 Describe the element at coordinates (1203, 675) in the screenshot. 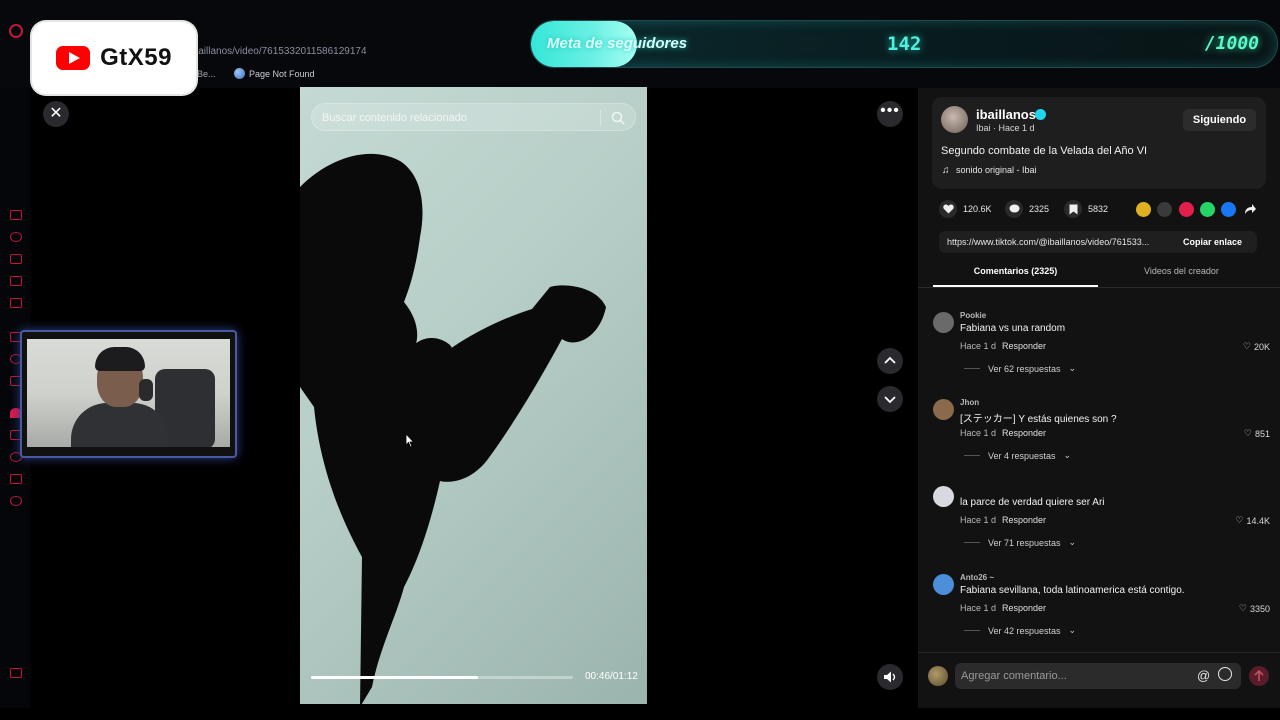

I see `mention-icon: @` at that location.